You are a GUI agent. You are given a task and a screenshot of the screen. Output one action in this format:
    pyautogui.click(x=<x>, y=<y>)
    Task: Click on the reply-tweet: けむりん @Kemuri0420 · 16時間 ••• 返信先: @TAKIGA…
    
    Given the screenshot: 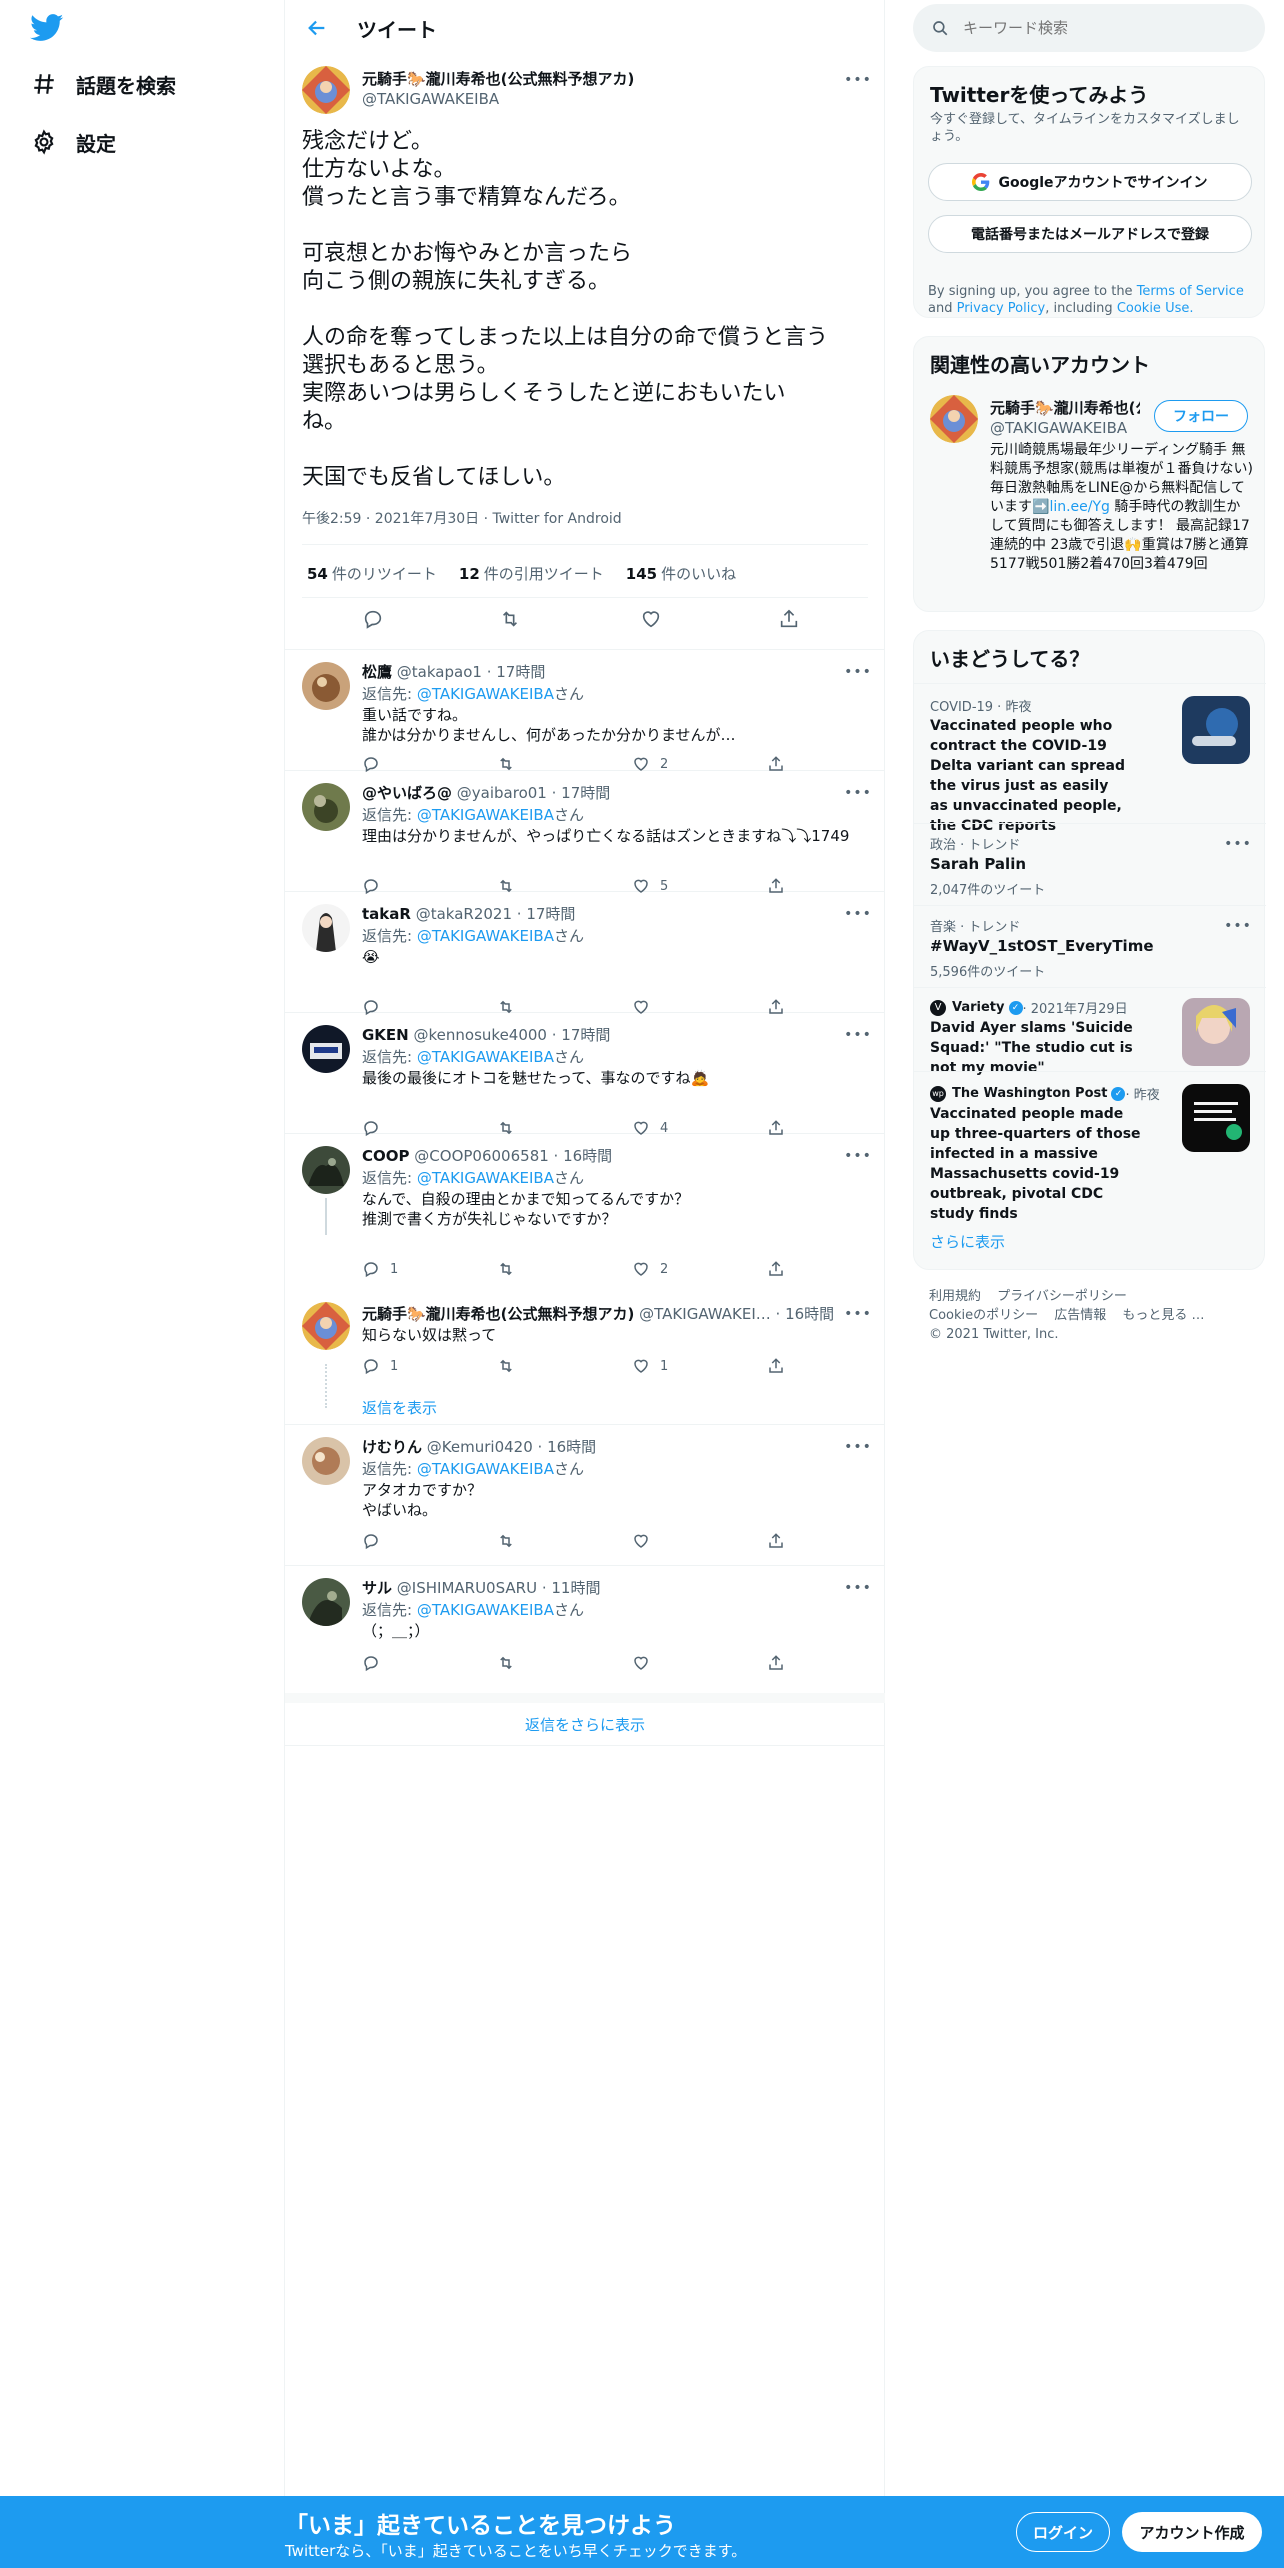 What is the action you would take?
    pyautogui.click(x=585, y=1495)
    